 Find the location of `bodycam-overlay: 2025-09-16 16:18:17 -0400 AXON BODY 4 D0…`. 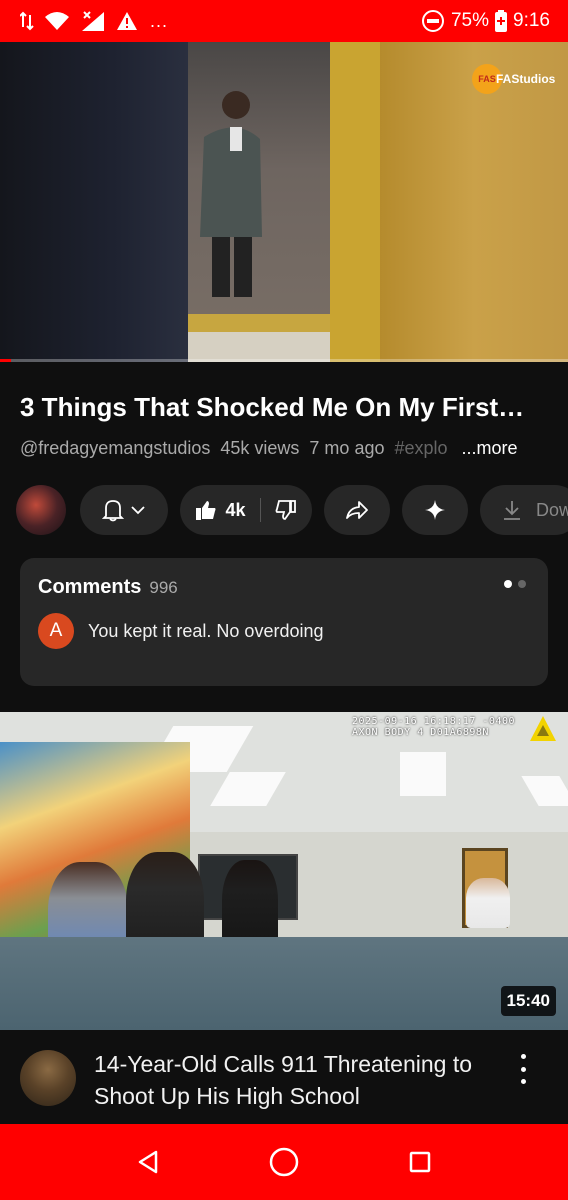

bodycam-overlay: 2025-09-16 16:18:17 -0400 AXON BODY 4 D0… is located at coordinates (433, 727).